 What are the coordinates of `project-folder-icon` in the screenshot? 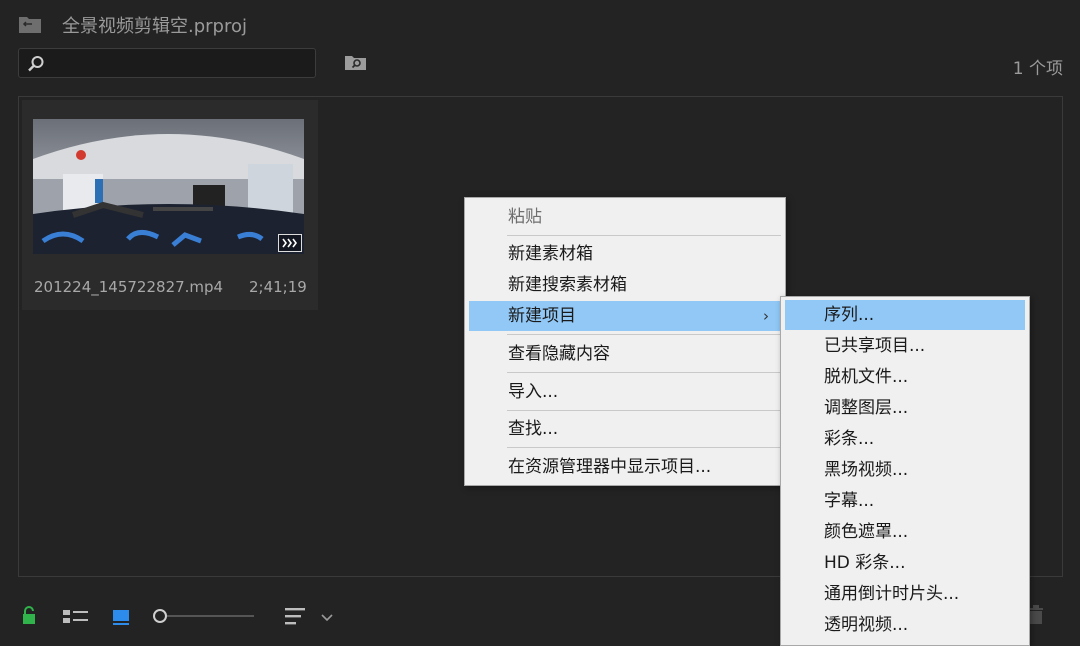 It's located at (30, 24).